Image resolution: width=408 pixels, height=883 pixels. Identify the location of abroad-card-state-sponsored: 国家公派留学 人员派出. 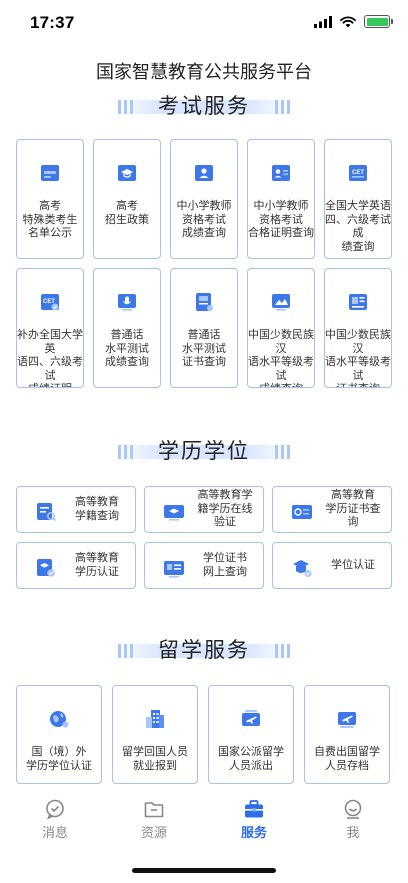
(251, 734).